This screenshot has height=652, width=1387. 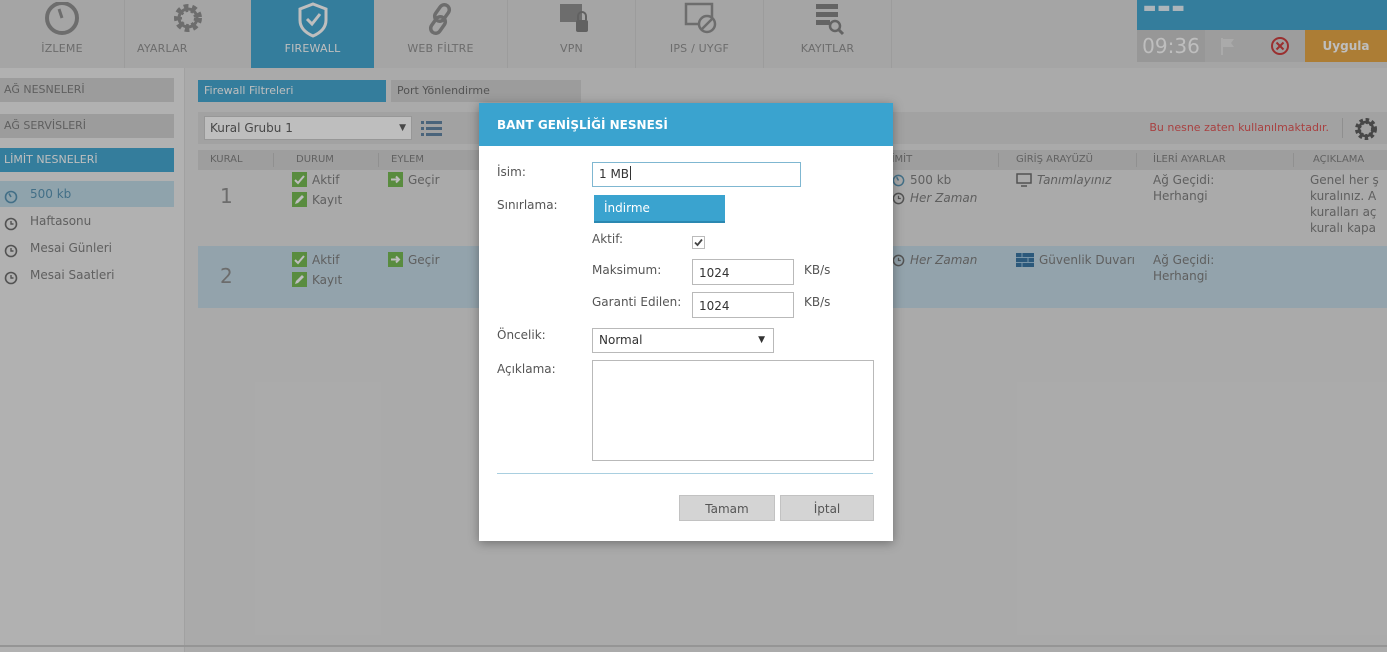 What do you see at coordinates (686, 124) in the screenshot?
I see `dialog-title: BANT GENİŞLİĞİ NESNESİ` at bounding box center [686, 124].